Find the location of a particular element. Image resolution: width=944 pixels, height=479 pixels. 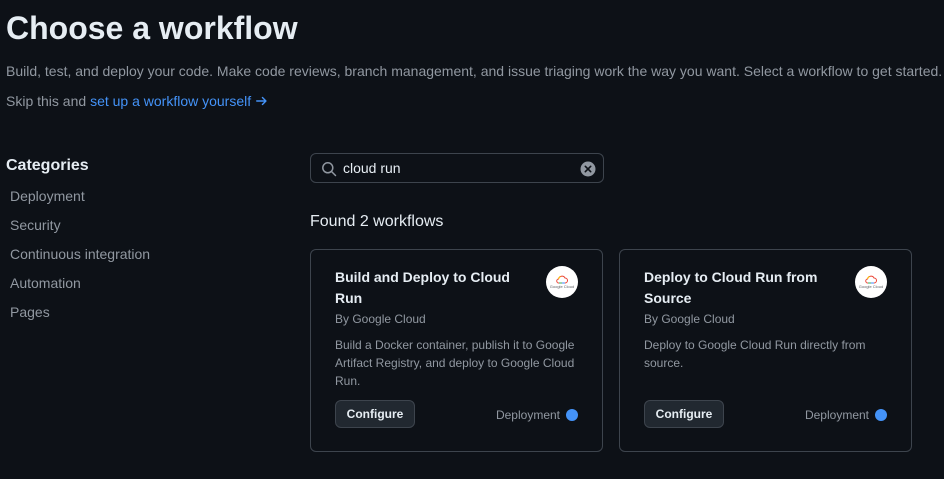

skip-prefix: Skip this and is located at coordinates (48, 101).